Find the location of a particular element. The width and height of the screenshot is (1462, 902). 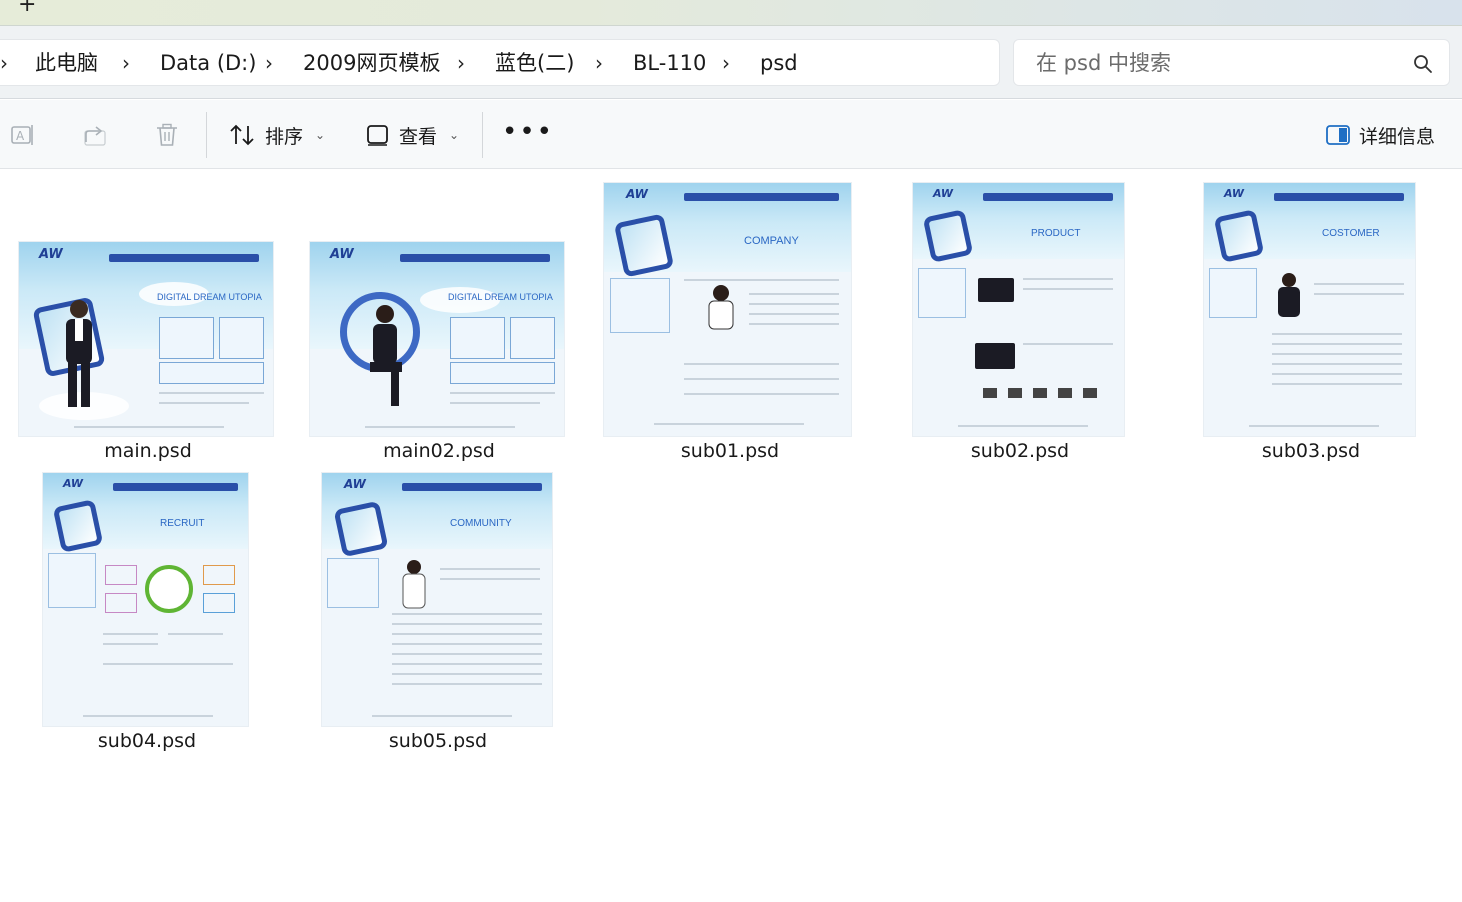

tab-strip: + is located at coordinates (731, 13).